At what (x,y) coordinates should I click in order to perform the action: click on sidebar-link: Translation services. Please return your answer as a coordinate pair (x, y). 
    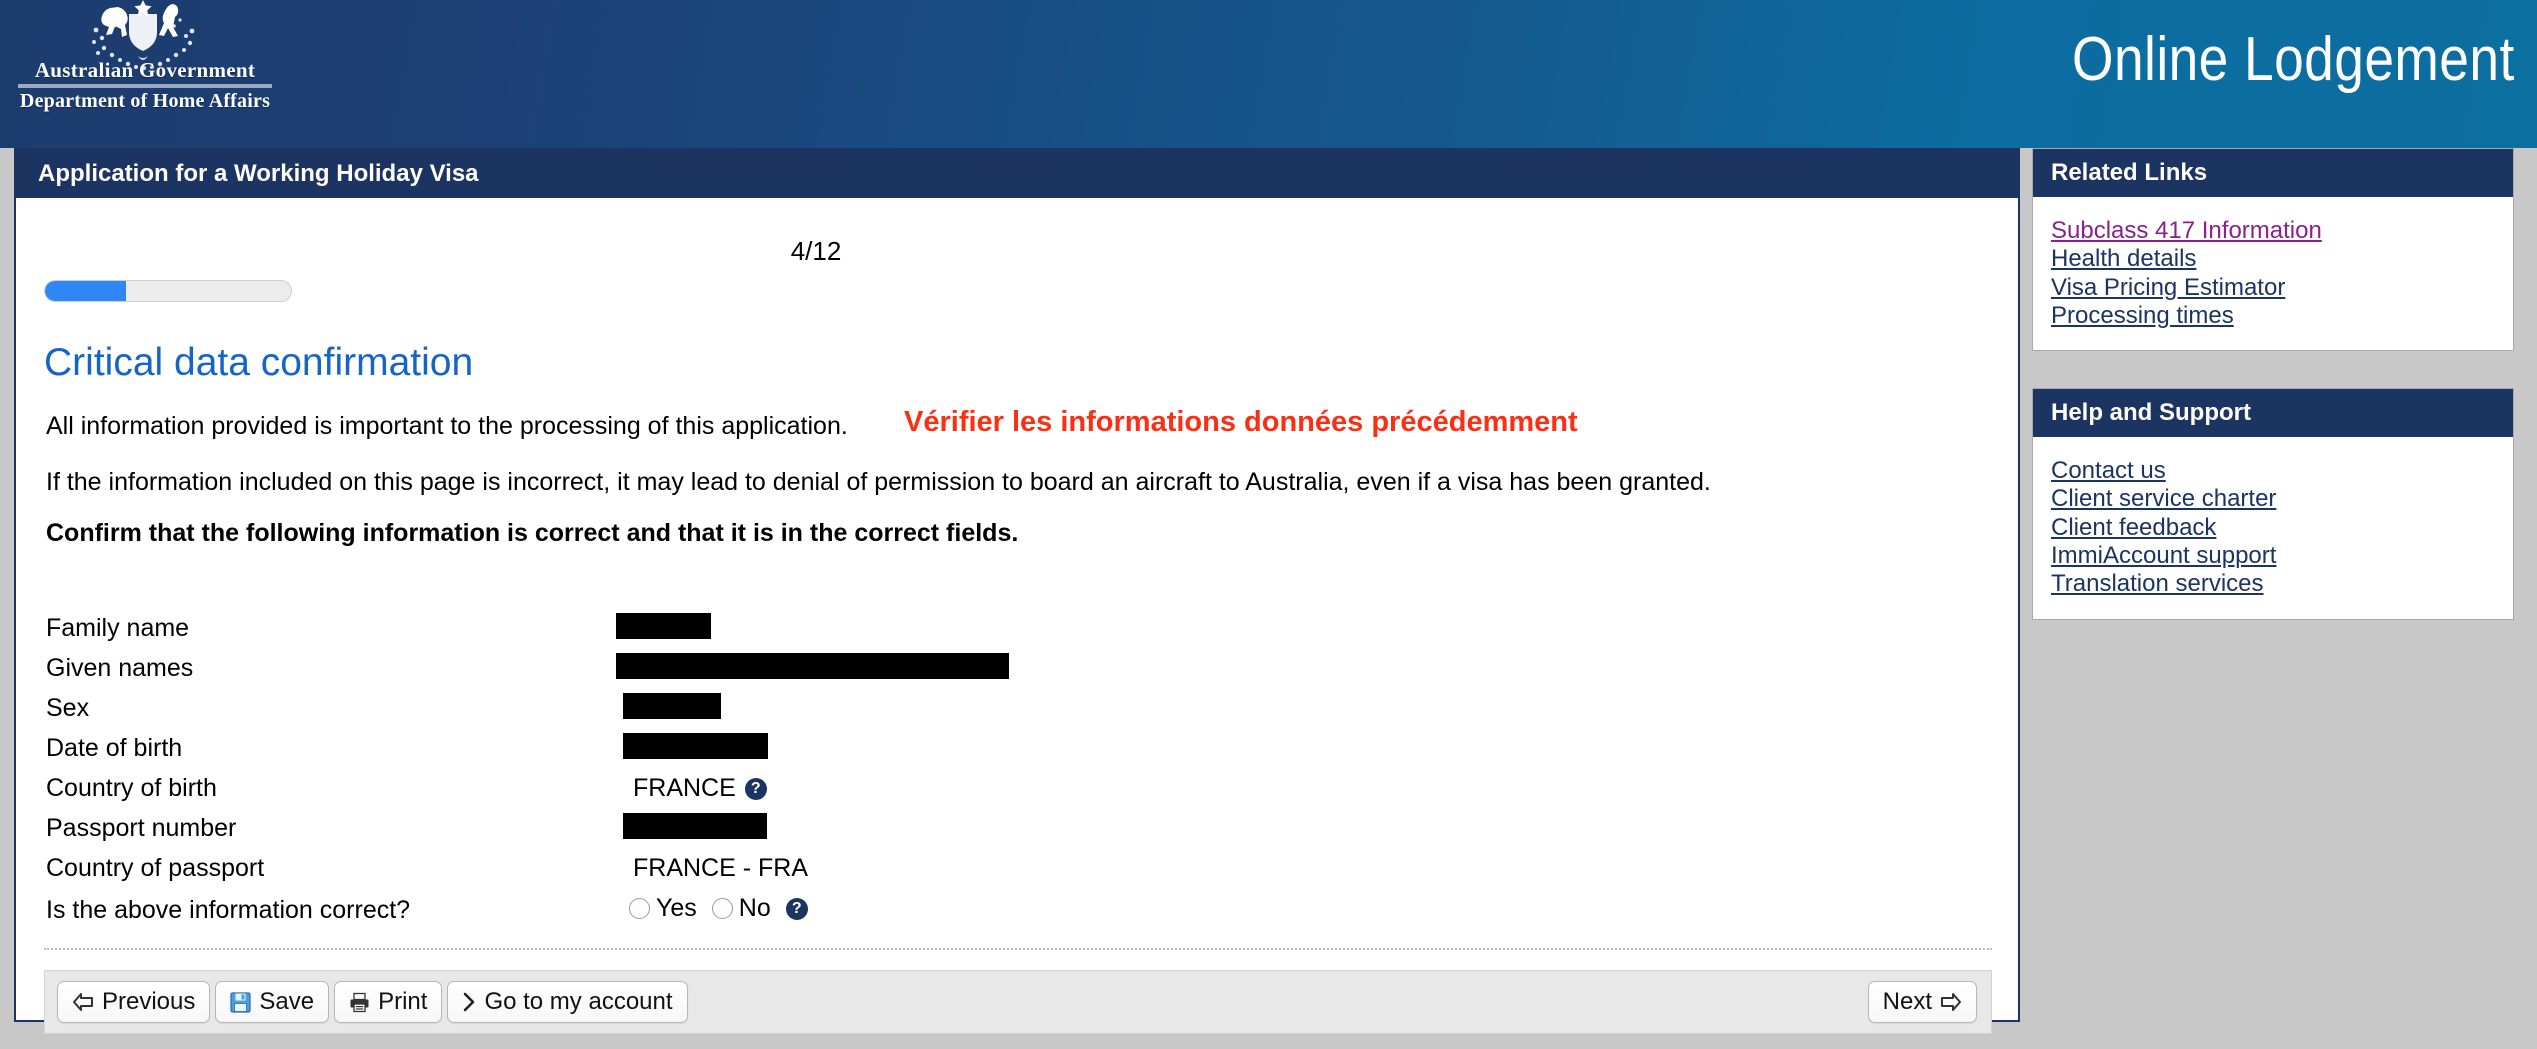
    Looking at the image, I should click on (2273, 584).